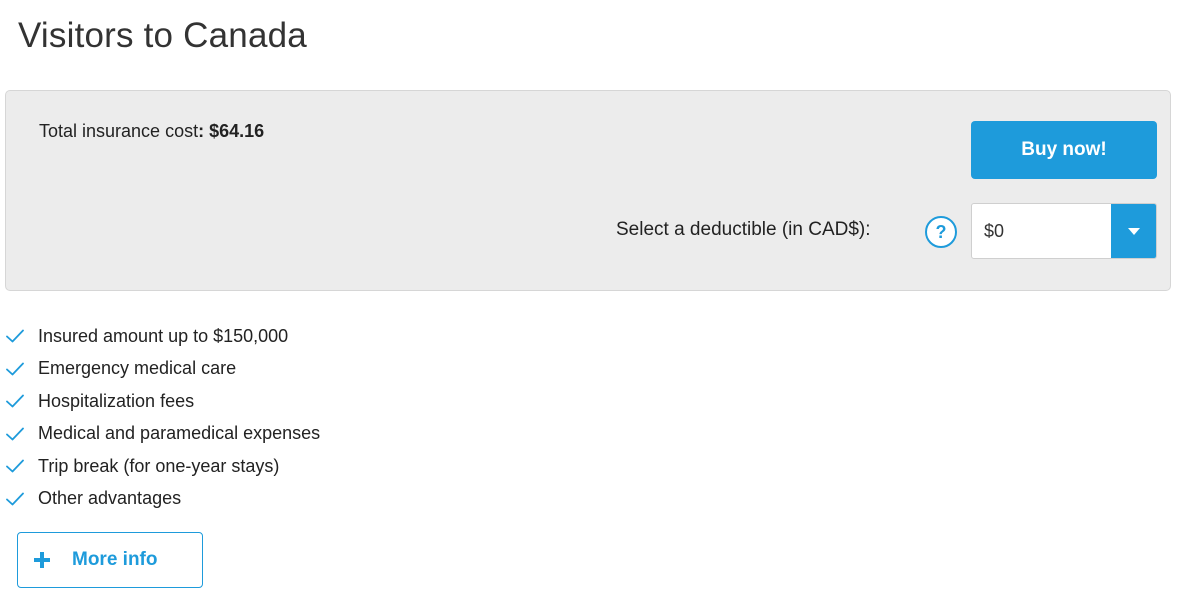 Image resolution: width=1179 pixels, height=611 pixels. What do you see at coordinates (994, 231) in the screenshot?
I see `deductible-selected-value: $0` at bounding box center [994, 231].